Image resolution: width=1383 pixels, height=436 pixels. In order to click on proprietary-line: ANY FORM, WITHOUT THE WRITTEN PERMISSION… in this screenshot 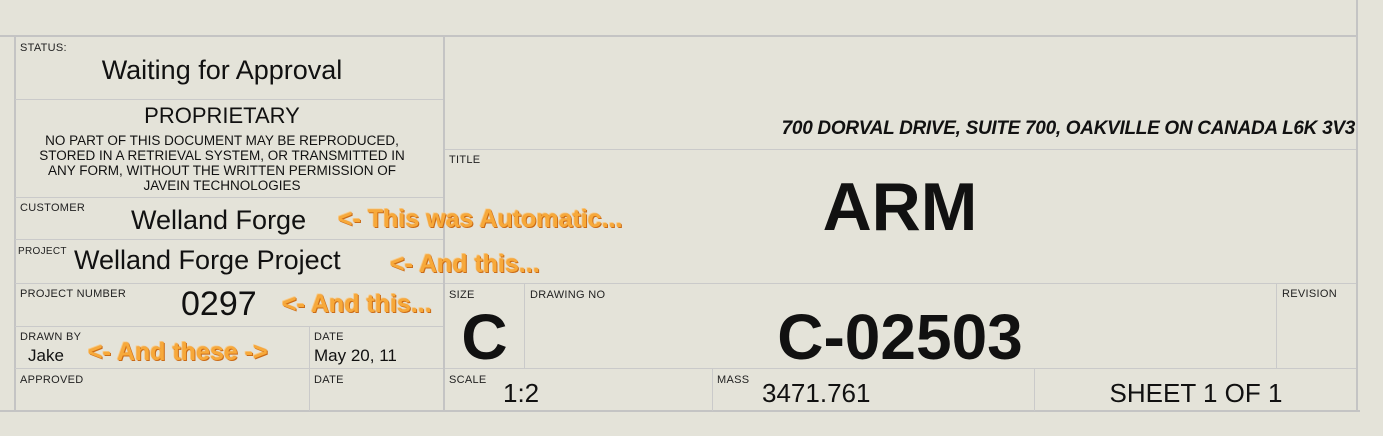, I will do `click(221, 170)`.